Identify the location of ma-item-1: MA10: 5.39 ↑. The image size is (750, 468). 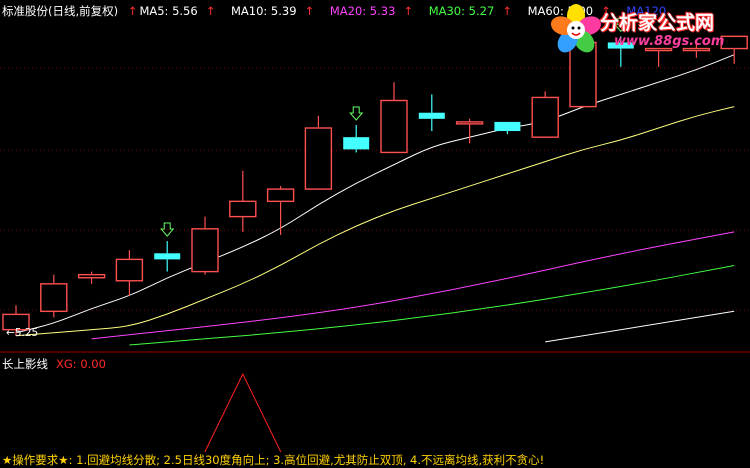
(272, 11).